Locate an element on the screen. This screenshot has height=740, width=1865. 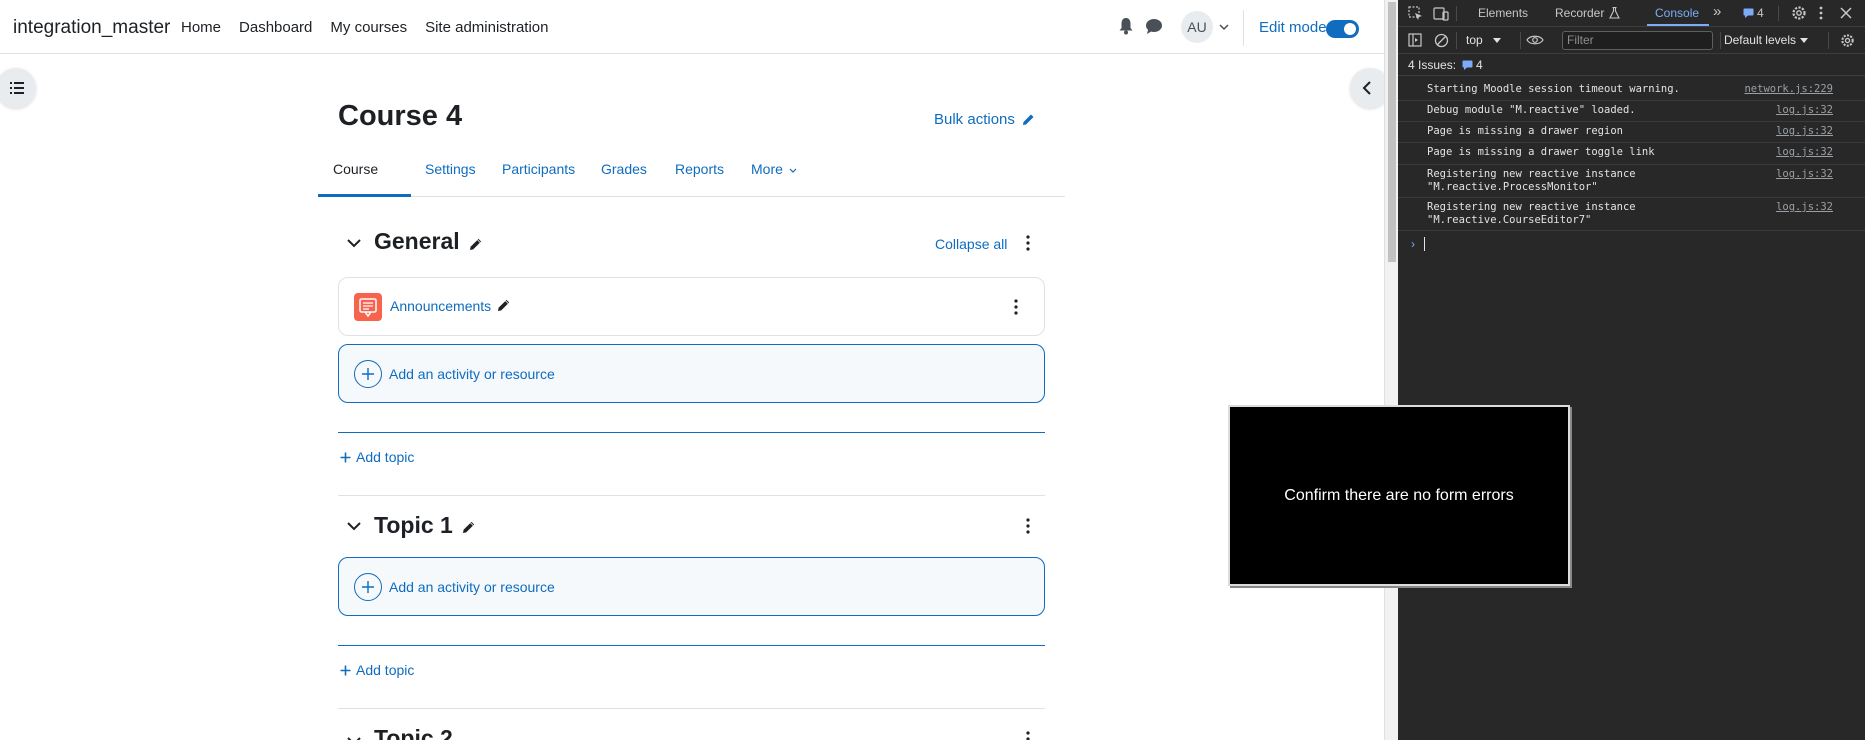
list-icon is located at coordinates (17, 88).